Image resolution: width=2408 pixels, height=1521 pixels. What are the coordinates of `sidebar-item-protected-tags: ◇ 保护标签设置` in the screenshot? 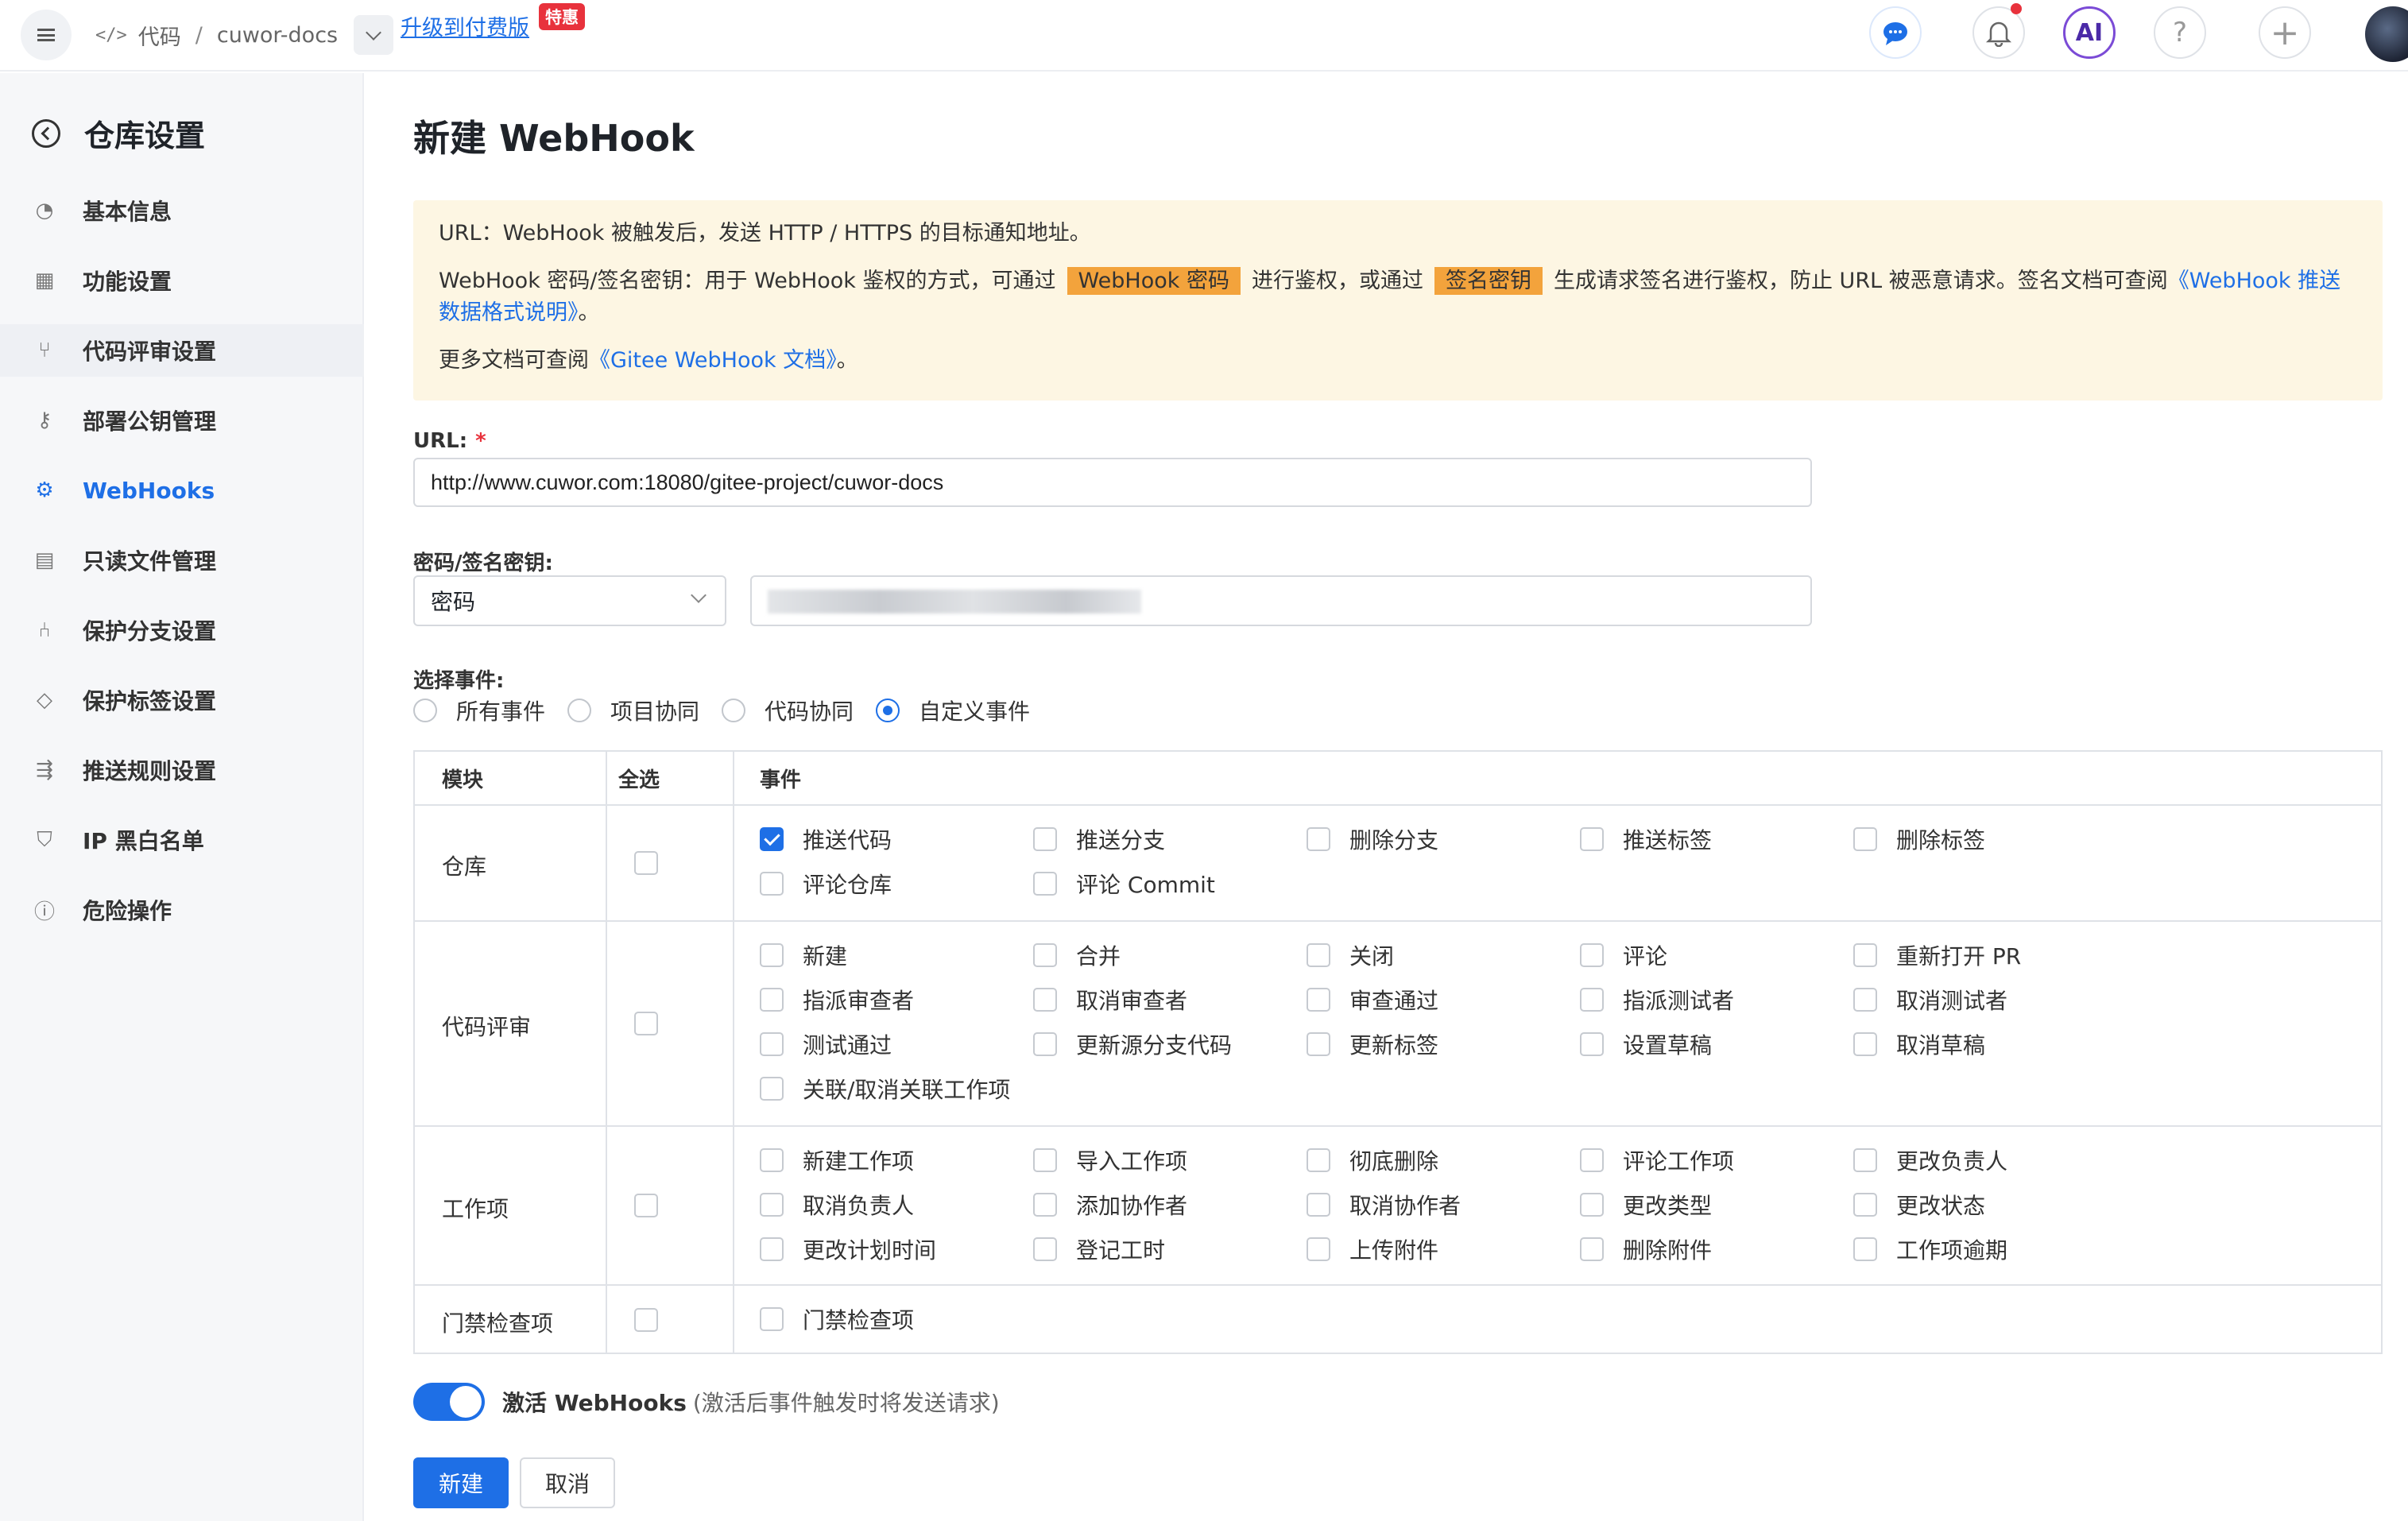 It's located at (182, 700).